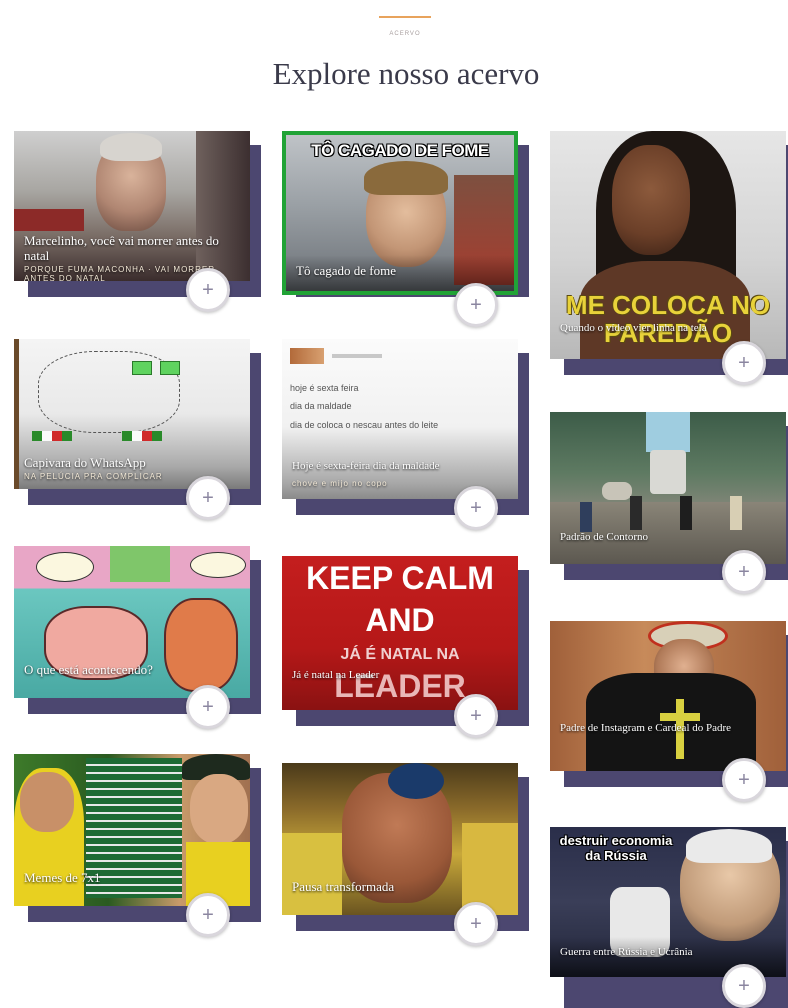 The image size is (788, 1008). I want to click on card-pausa-transformada: Pausa transformada +, so click(405, 854).